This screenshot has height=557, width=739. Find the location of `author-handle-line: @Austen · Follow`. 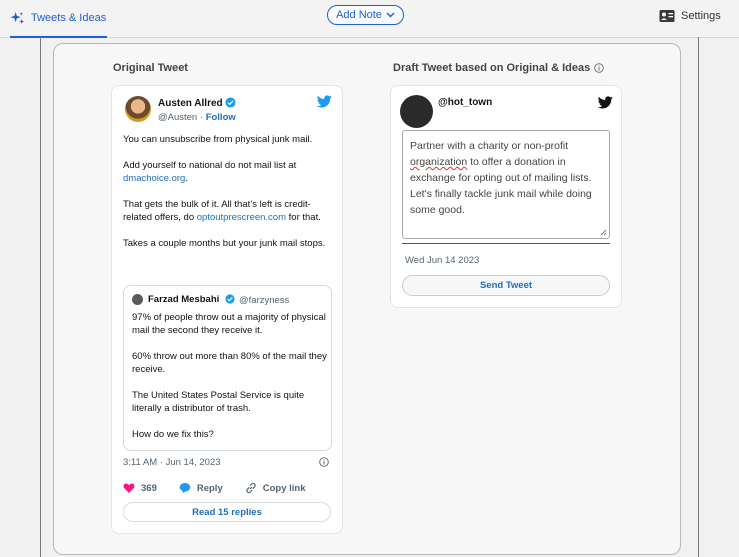

author-handle-line: @Austen · Follow is located at coordinates (197, 117).